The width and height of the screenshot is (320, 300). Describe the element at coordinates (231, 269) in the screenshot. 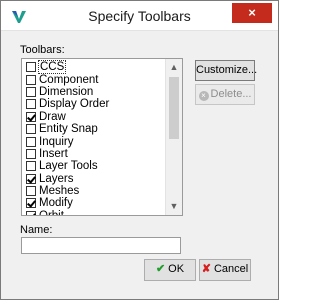

I see `cancel-button-label: Cancel` at that location.